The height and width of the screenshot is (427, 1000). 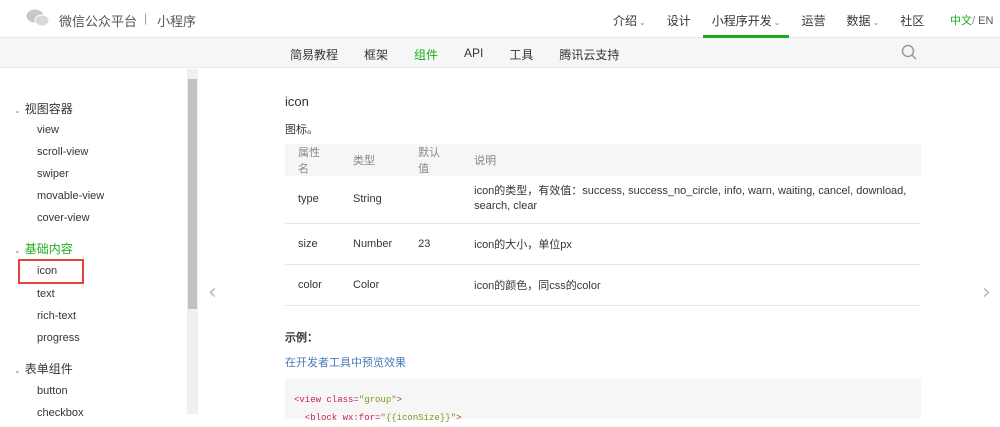 I want to click on example-heading: 示例：, so click(x=301, y=338).